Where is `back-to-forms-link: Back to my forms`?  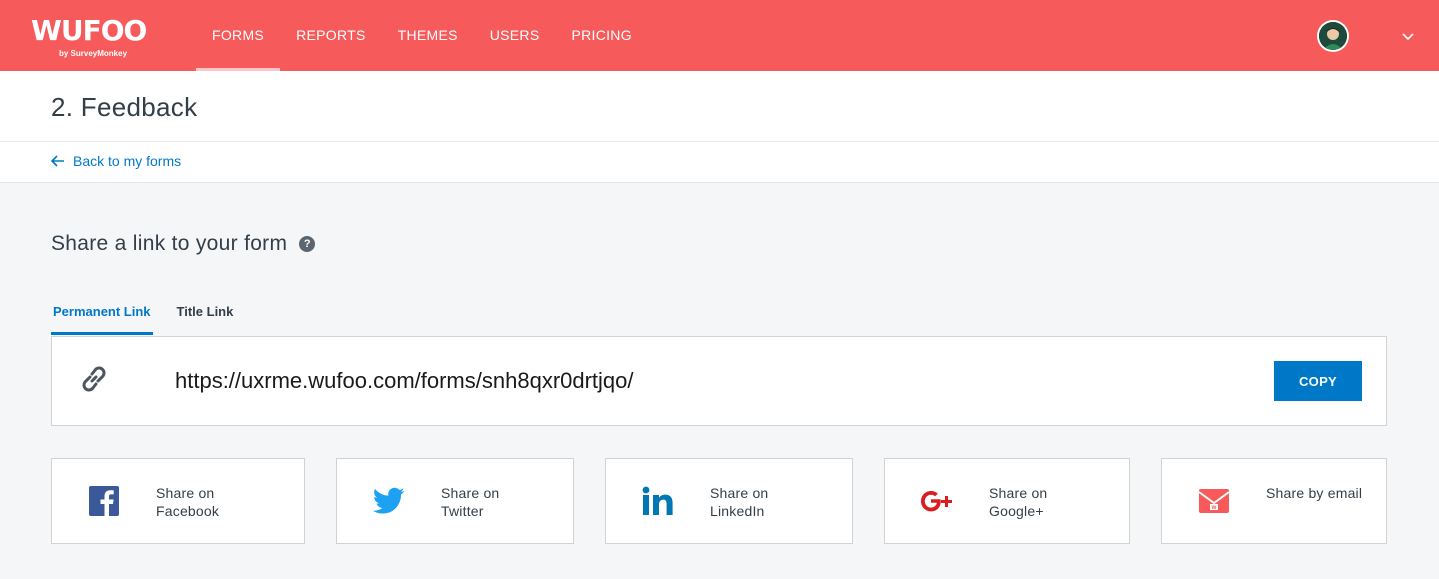
back-to-forms-link: Back to my forms is located at coordinates (116, 161).